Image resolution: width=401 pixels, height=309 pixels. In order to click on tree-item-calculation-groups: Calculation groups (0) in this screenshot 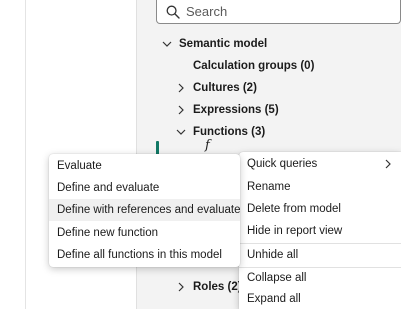, I will do `click(253, 66)`.